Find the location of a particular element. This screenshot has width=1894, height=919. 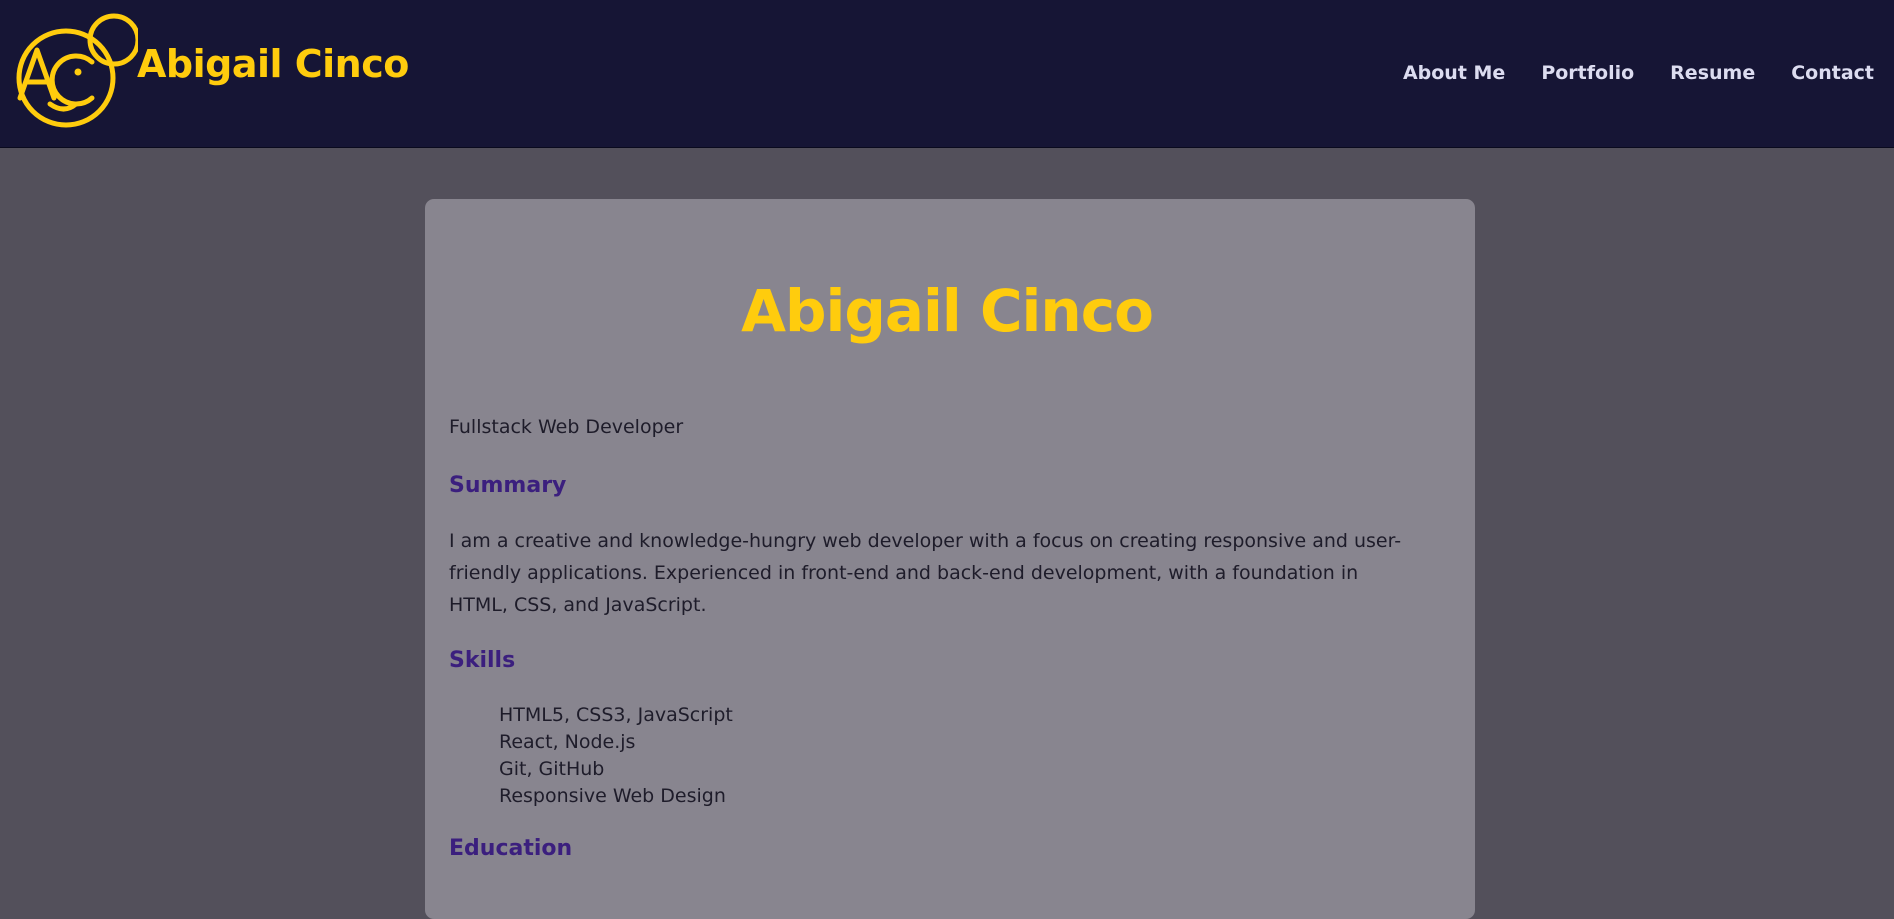

skill-item: Responsive Web Design is located at coordinates (612, 796).